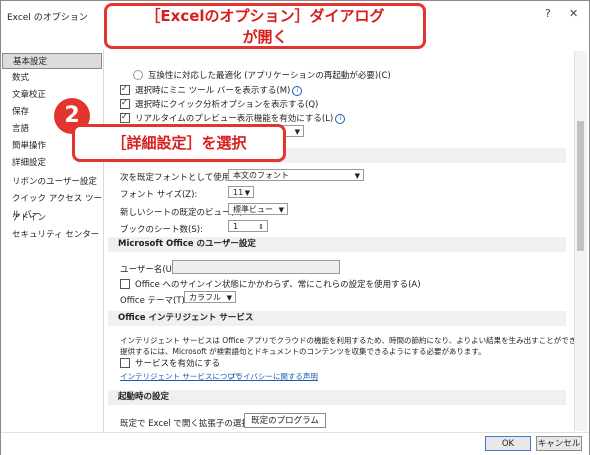  What do you see at coordinates (52, 61) in the screenshot?
I see `sidebar-item-general: 基本設定` at bounding box center [52, 61].